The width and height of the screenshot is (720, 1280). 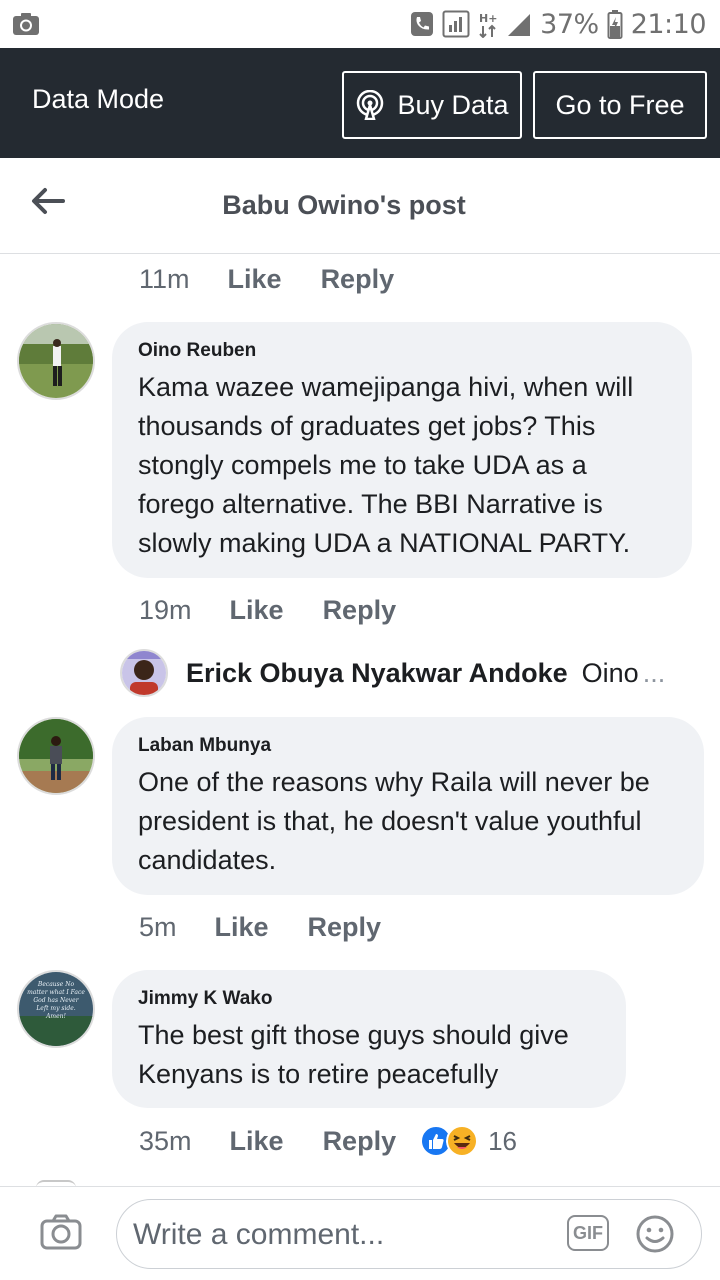 I want to click on comment-author: Laban Mbunya, so click(x=408, y=746).